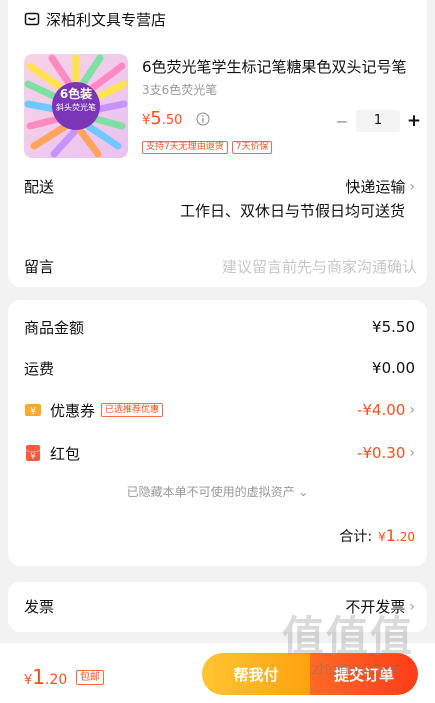  I want to click on red-packet-label: 红包, so click(65, 453).